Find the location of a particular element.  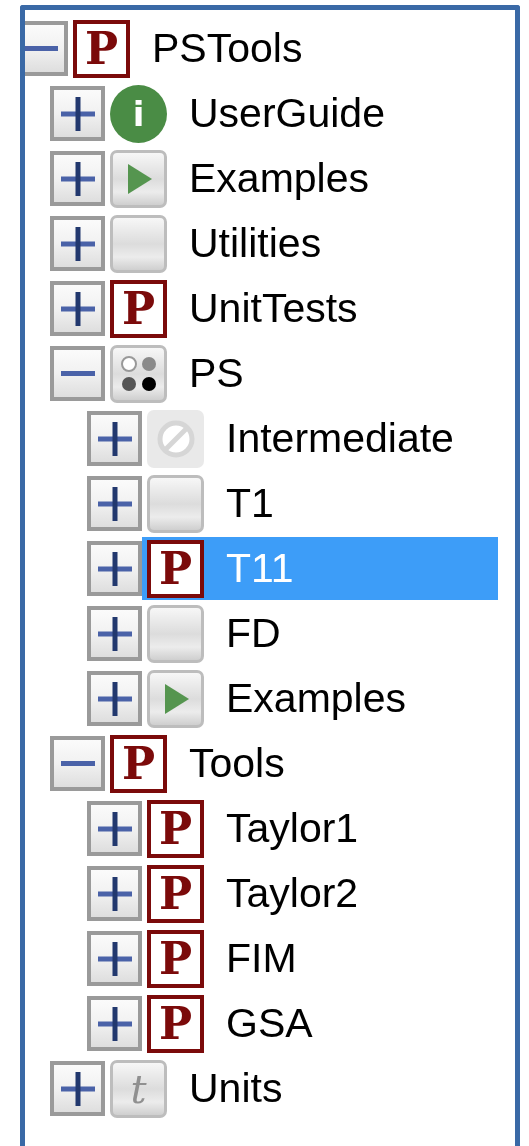

tree-item: P PSTools is located at coordinates (283, 48).